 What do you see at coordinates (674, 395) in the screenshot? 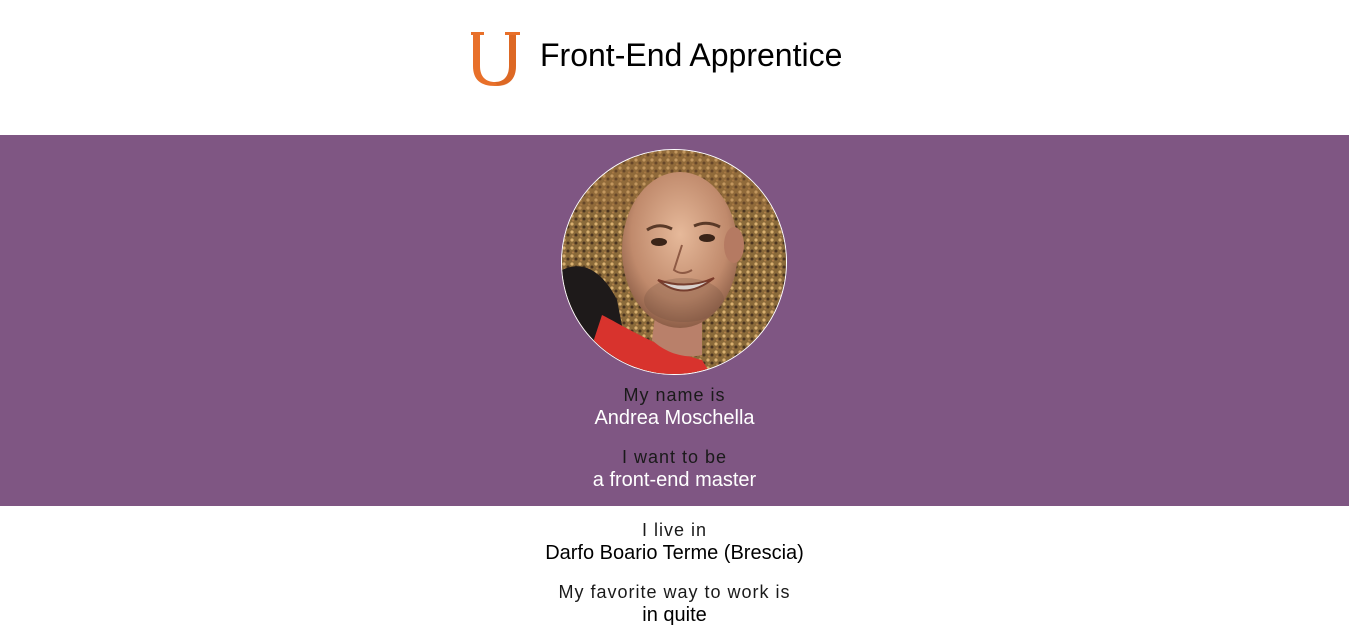
I see `name-label: My name is` at bounding box center [674, 395].